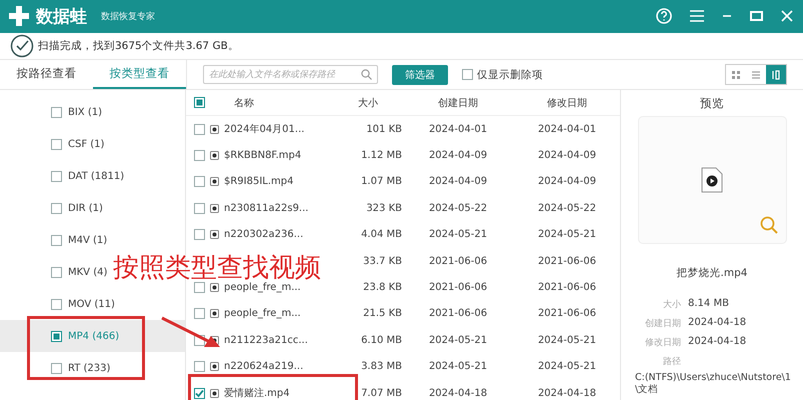 The width and height of the screenshot is (803, 400). What do you see at coordinates (382, 314) in the screenshot?
I see `file-size: 21.5 KB` at bounding box center [382, 314].